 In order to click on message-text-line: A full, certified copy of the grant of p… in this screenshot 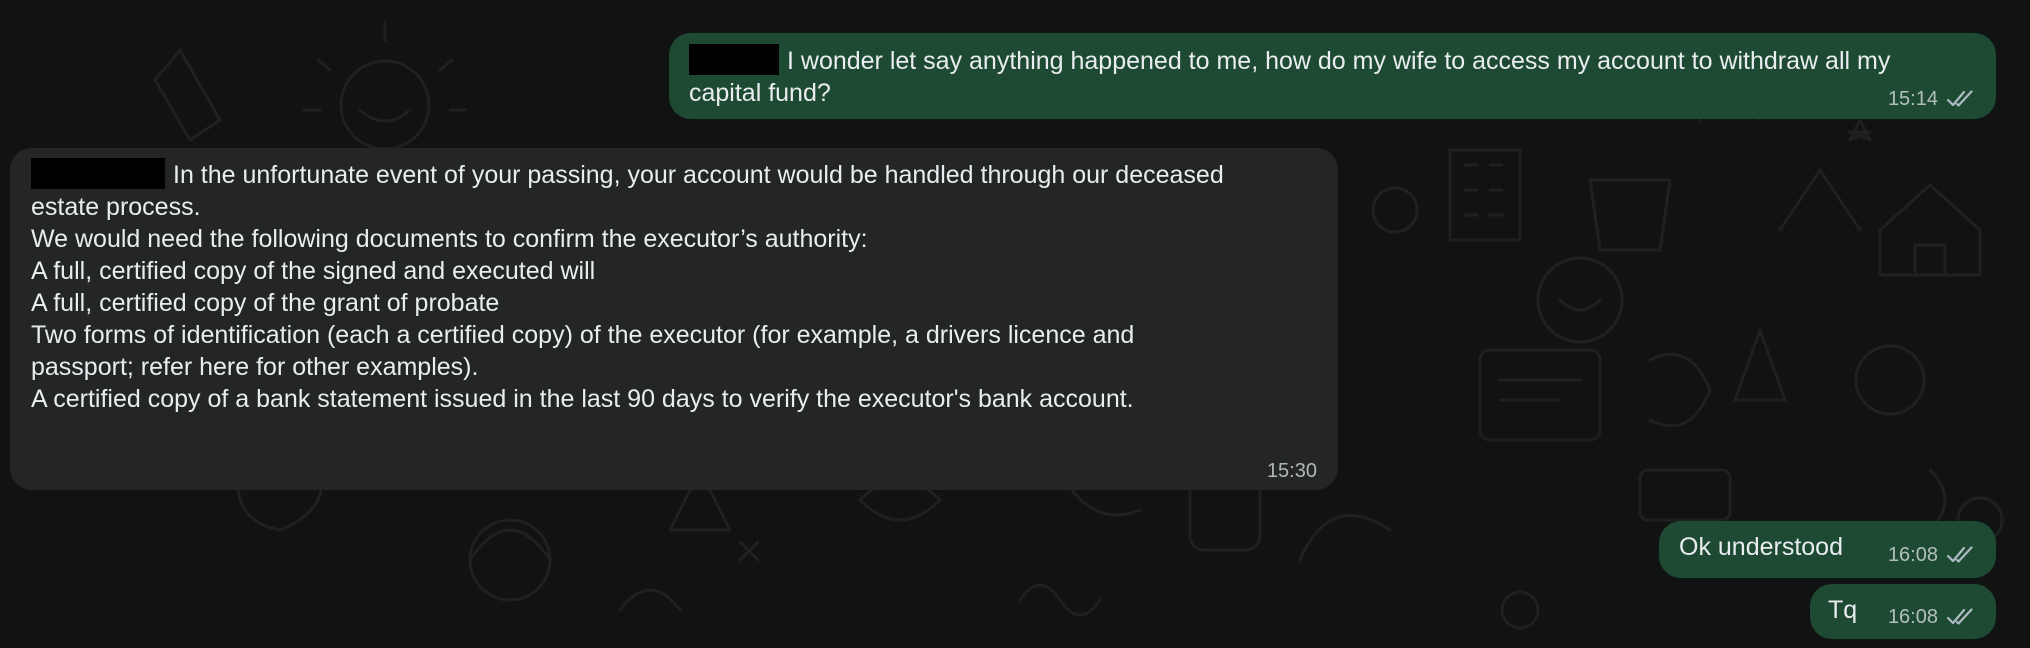, I will do `click(265, 303)`.